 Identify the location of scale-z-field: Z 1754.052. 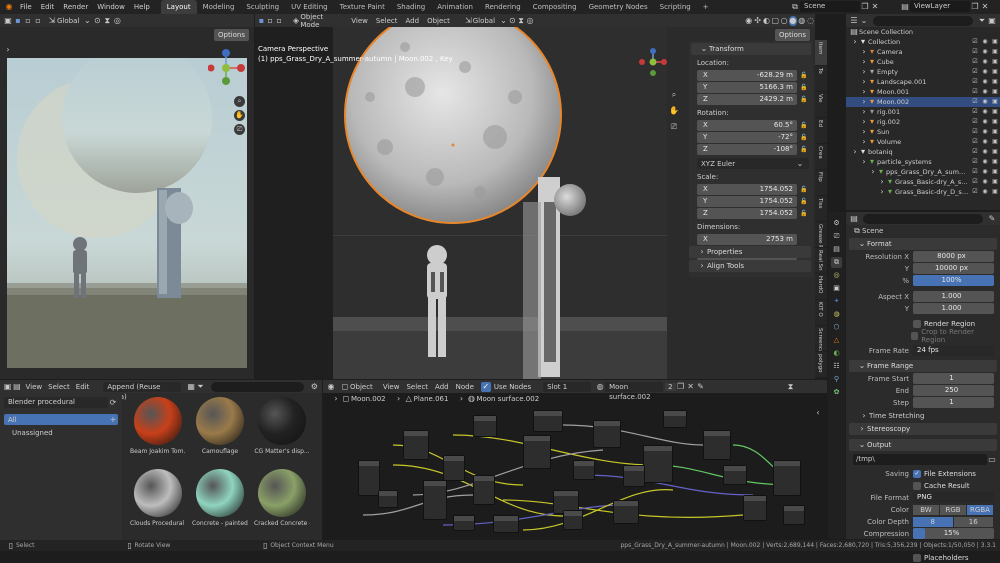
(747, 213).